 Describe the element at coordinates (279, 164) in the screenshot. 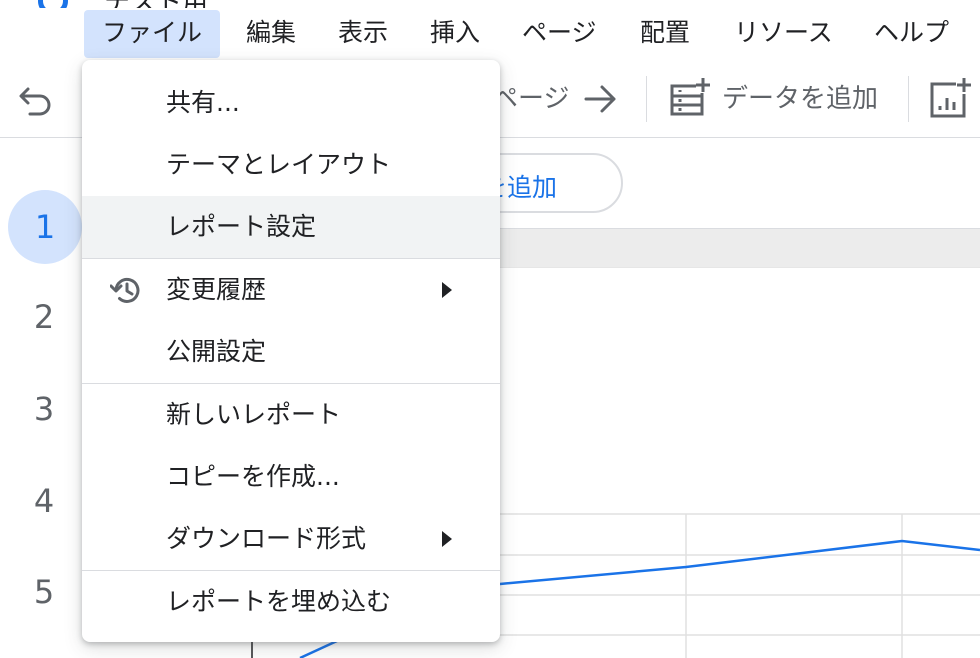

I see `menu-item-label: テーマとレイアウト` at that location.